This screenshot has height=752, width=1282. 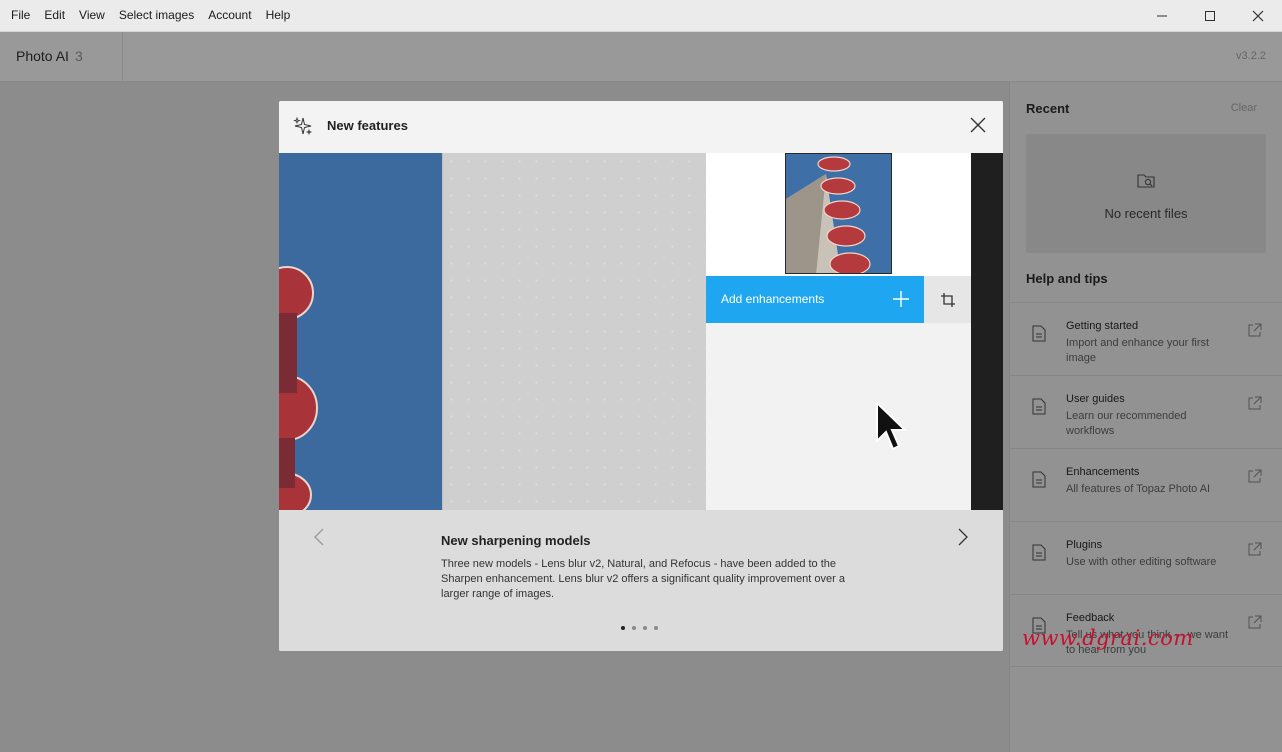 I want to click on thumbnail-building-graphic, so click(x=828, y=214).